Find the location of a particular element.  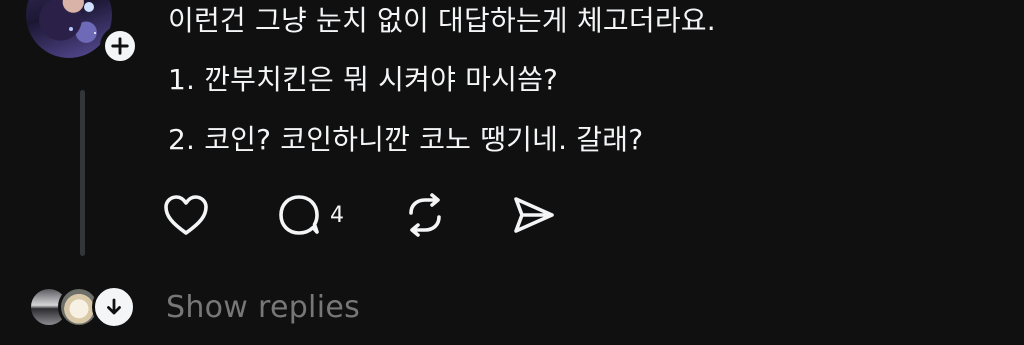

plus-icon is located at coordinates (120, 46).